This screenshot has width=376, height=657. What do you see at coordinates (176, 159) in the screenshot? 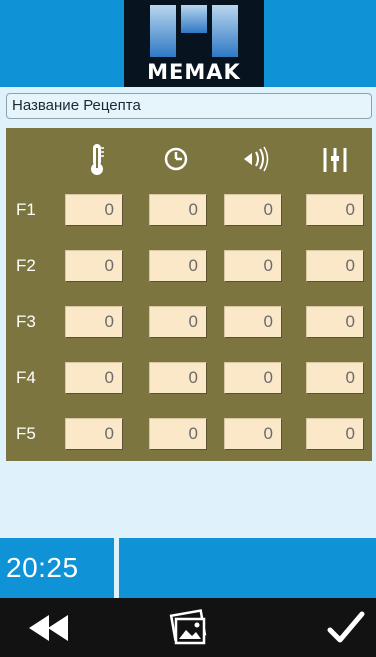
I see `clock-icon` at bounding box center [176, 159].